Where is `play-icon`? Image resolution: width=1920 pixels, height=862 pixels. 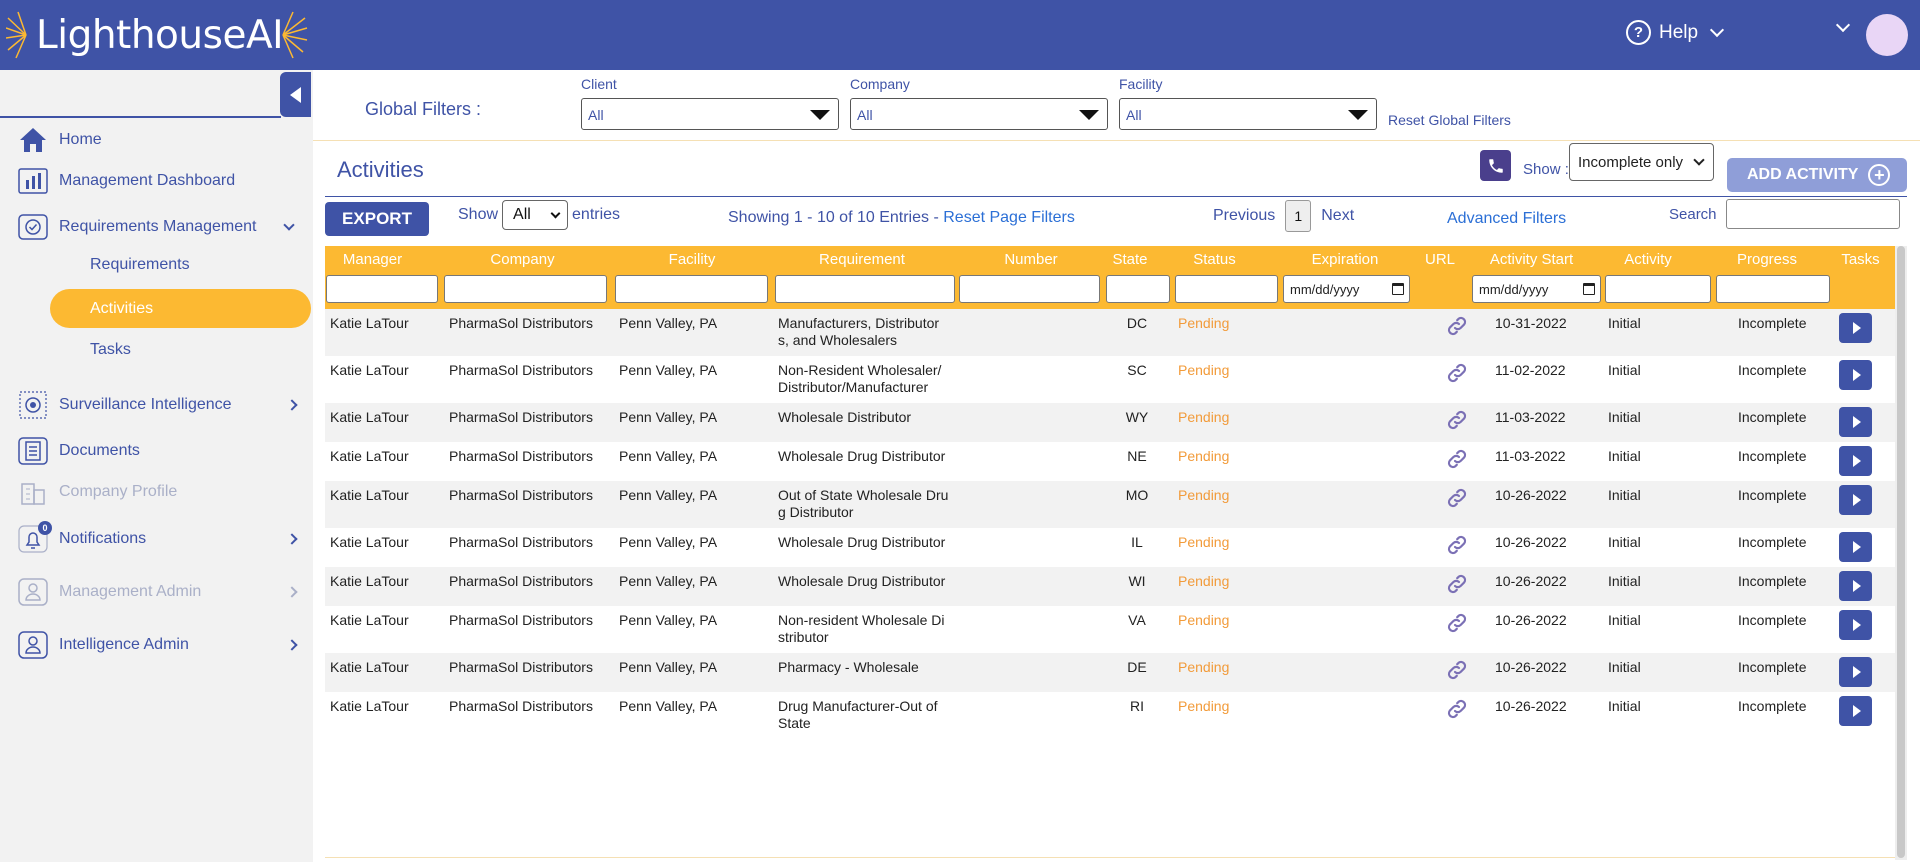
play-icon is located at coordinates (1856, 375).